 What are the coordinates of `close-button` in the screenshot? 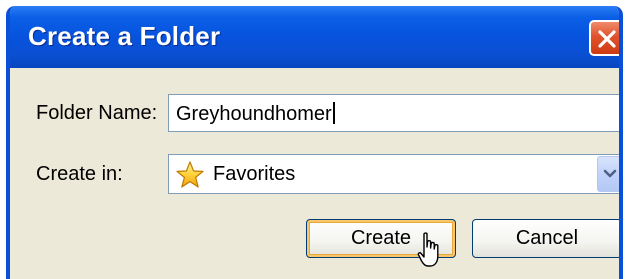 It's located at (604, 38).